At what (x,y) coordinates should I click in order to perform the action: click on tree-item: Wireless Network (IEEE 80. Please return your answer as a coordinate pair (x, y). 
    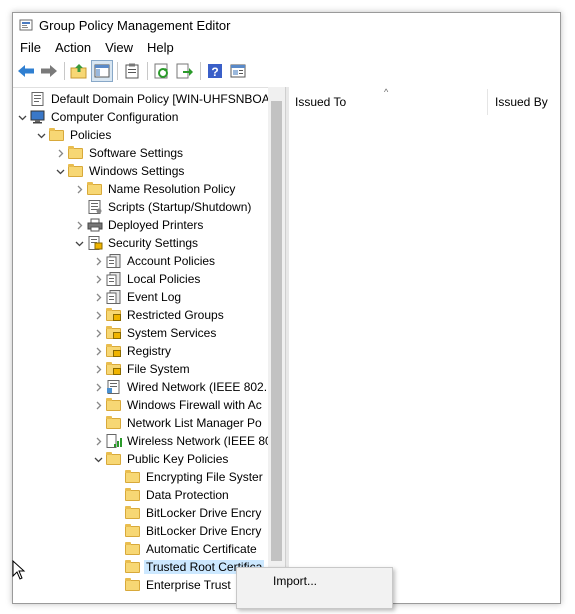
    Looking at the image, I should click on (183, 441).